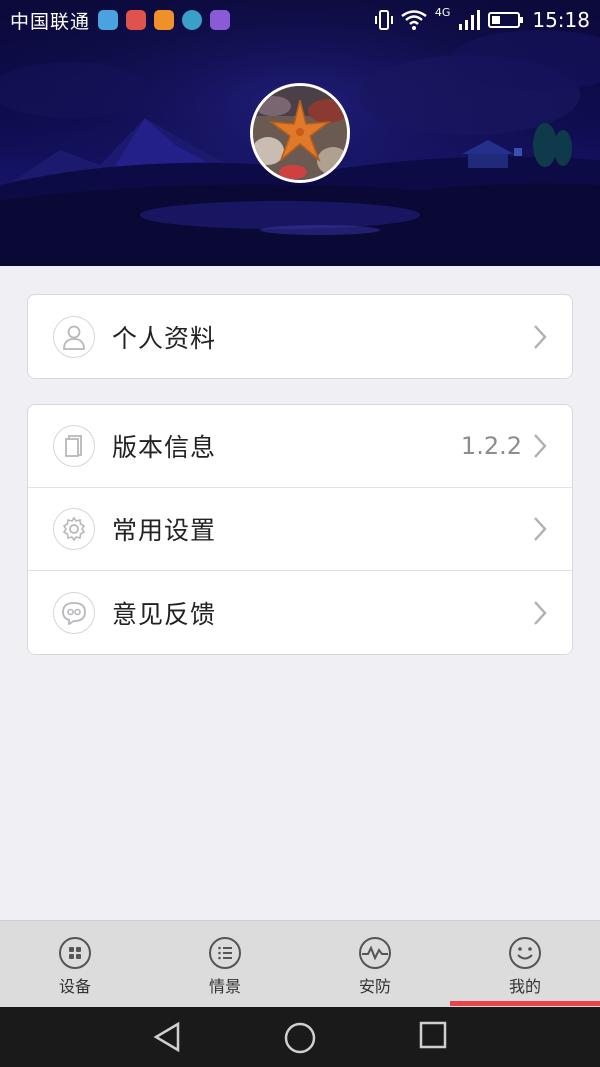 The height and width of the screenshot is (1067, 600). I want to click on bottom-tab-bar: 设备 情景 安防 我的, so click(300, 963).